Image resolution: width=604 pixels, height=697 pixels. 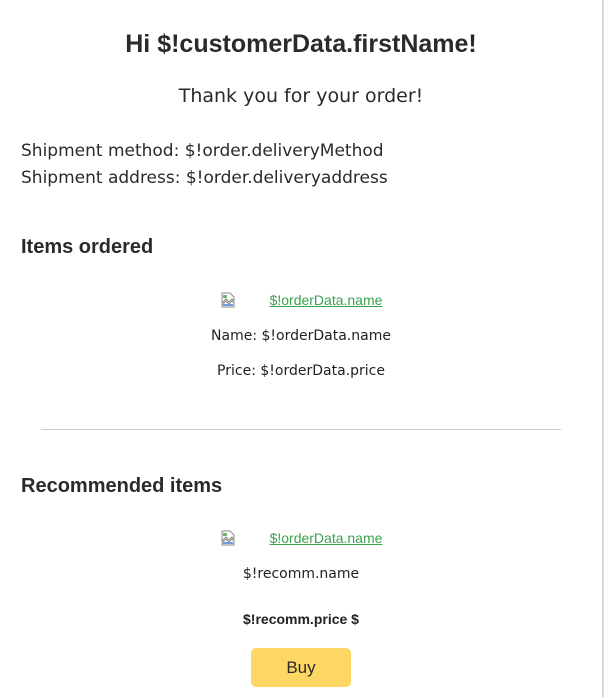 What do you see at coordinates (301, 44) in the screenshot?
I see `greeting-heading: Hi $!customerData.firstName!` at bounding box center [301, 44].